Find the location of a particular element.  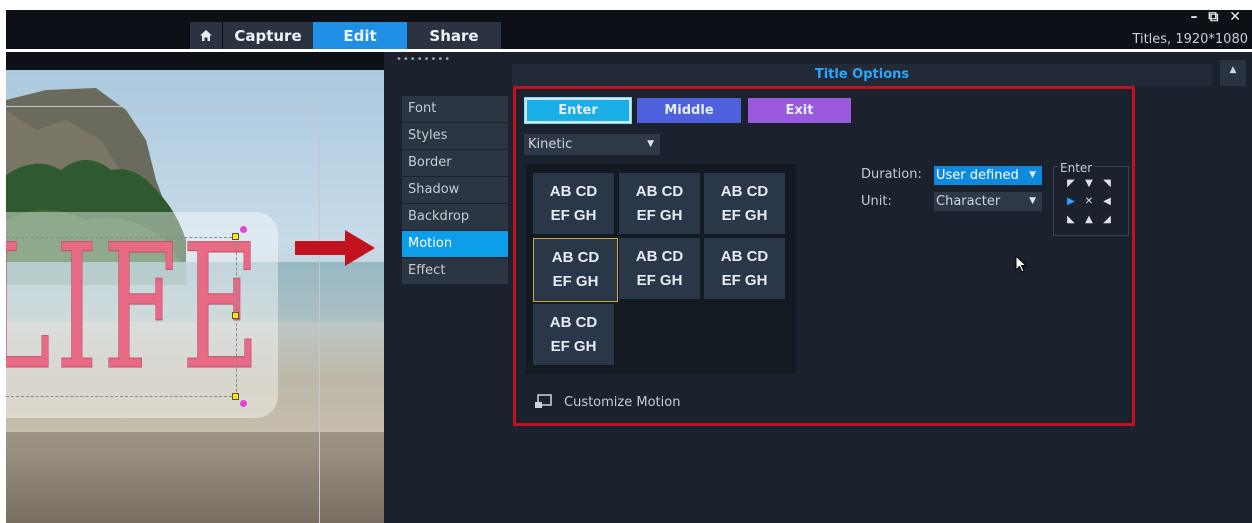

preview-top-border is located at coordinates (195, 61).